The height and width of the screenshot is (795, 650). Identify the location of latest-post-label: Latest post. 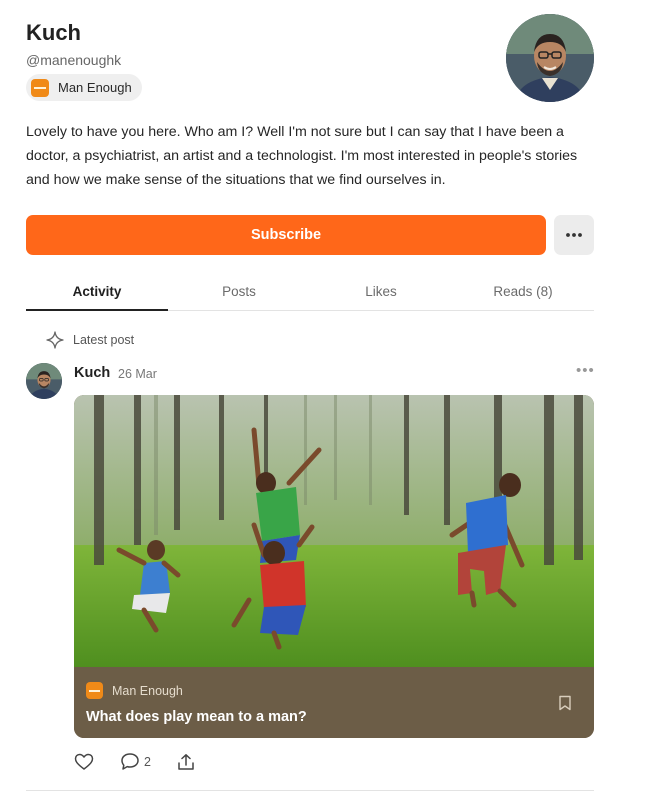
(104, 340).